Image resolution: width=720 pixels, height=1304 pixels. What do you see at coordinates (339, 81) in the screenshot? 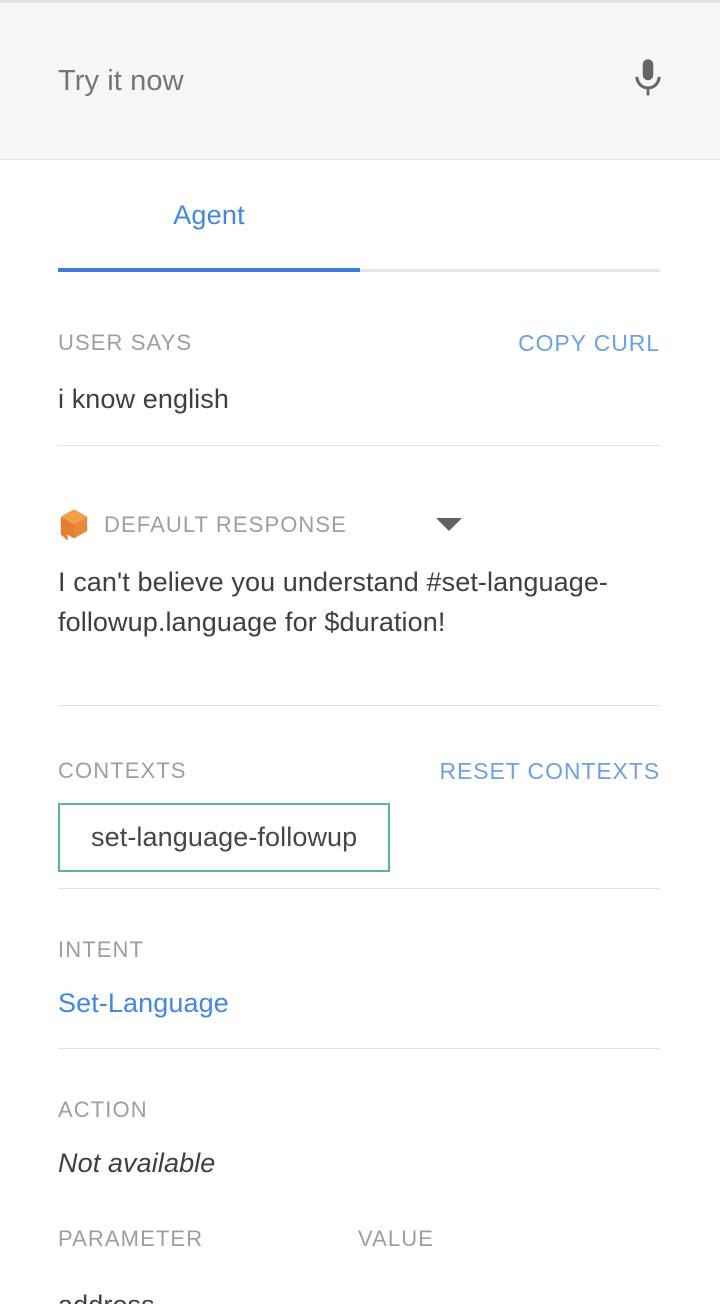
I see `try-it-now-input` at bounding box center [339, 81].